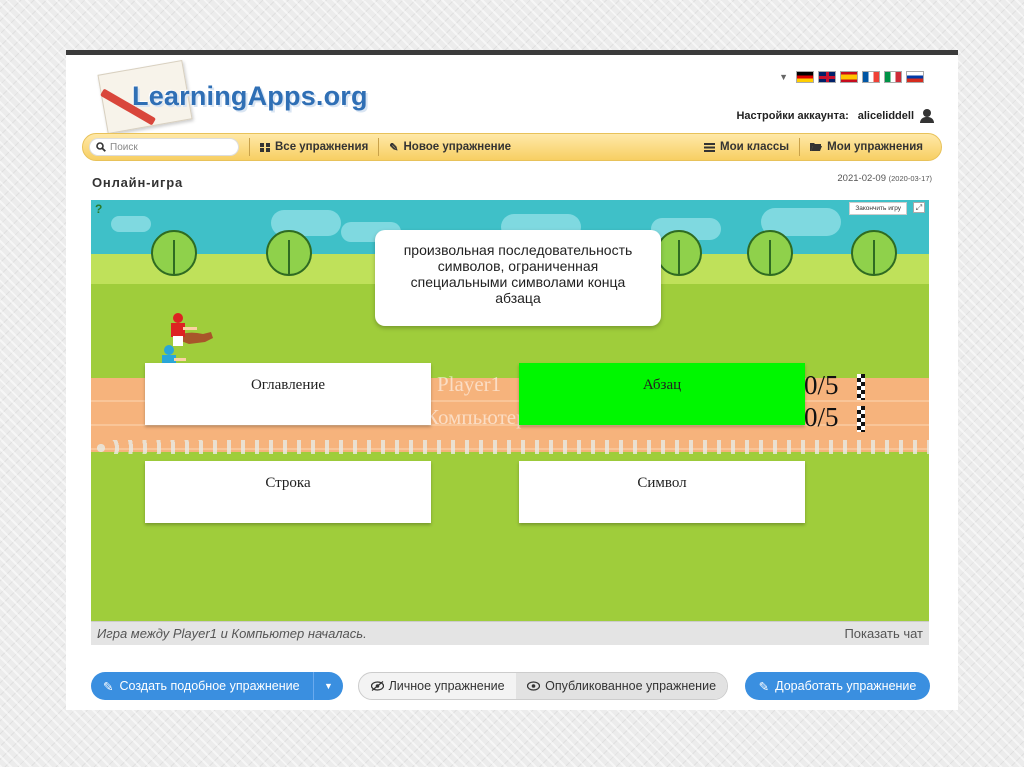  Describe the element at coordinates (755, 147) in the screenshot. I see `nav-my-classes-label: Мои классы` at that location.